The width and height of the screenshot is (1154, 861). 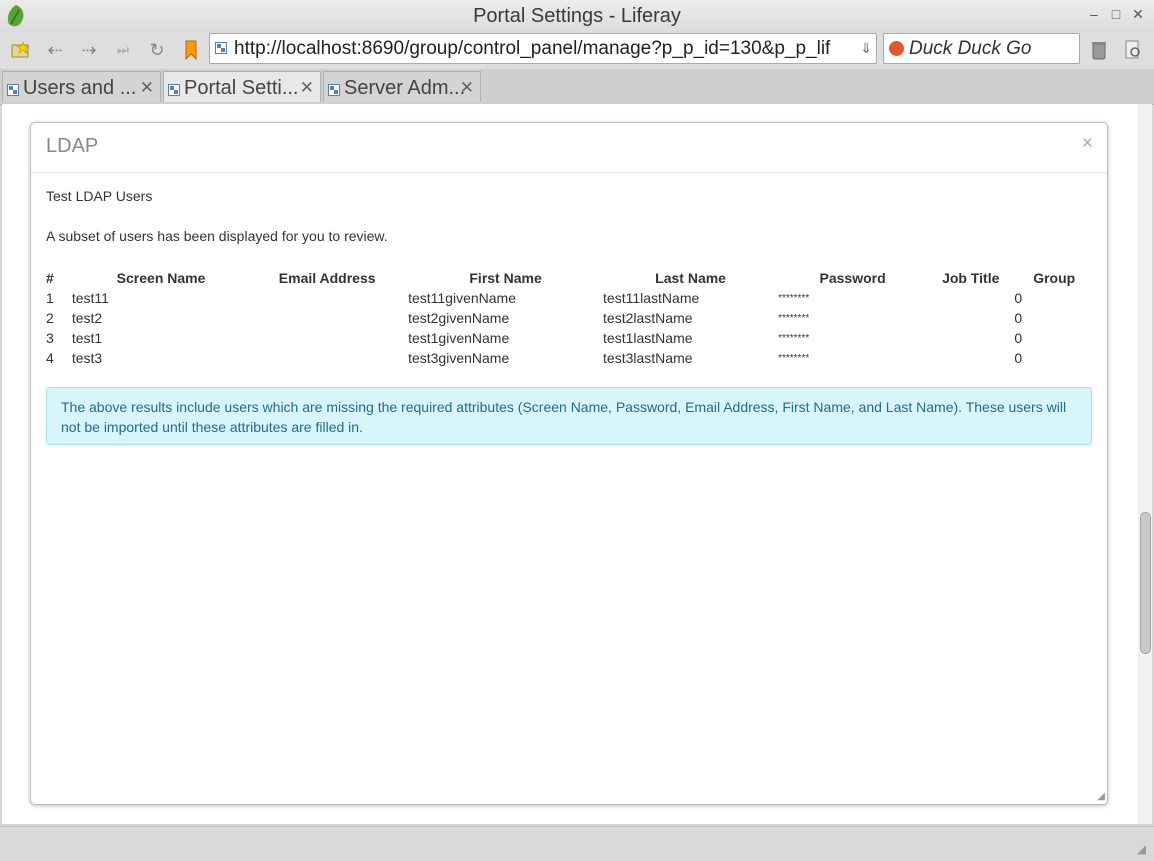 I want to click on reload-icon: ↻, so click(x=157, y=50).